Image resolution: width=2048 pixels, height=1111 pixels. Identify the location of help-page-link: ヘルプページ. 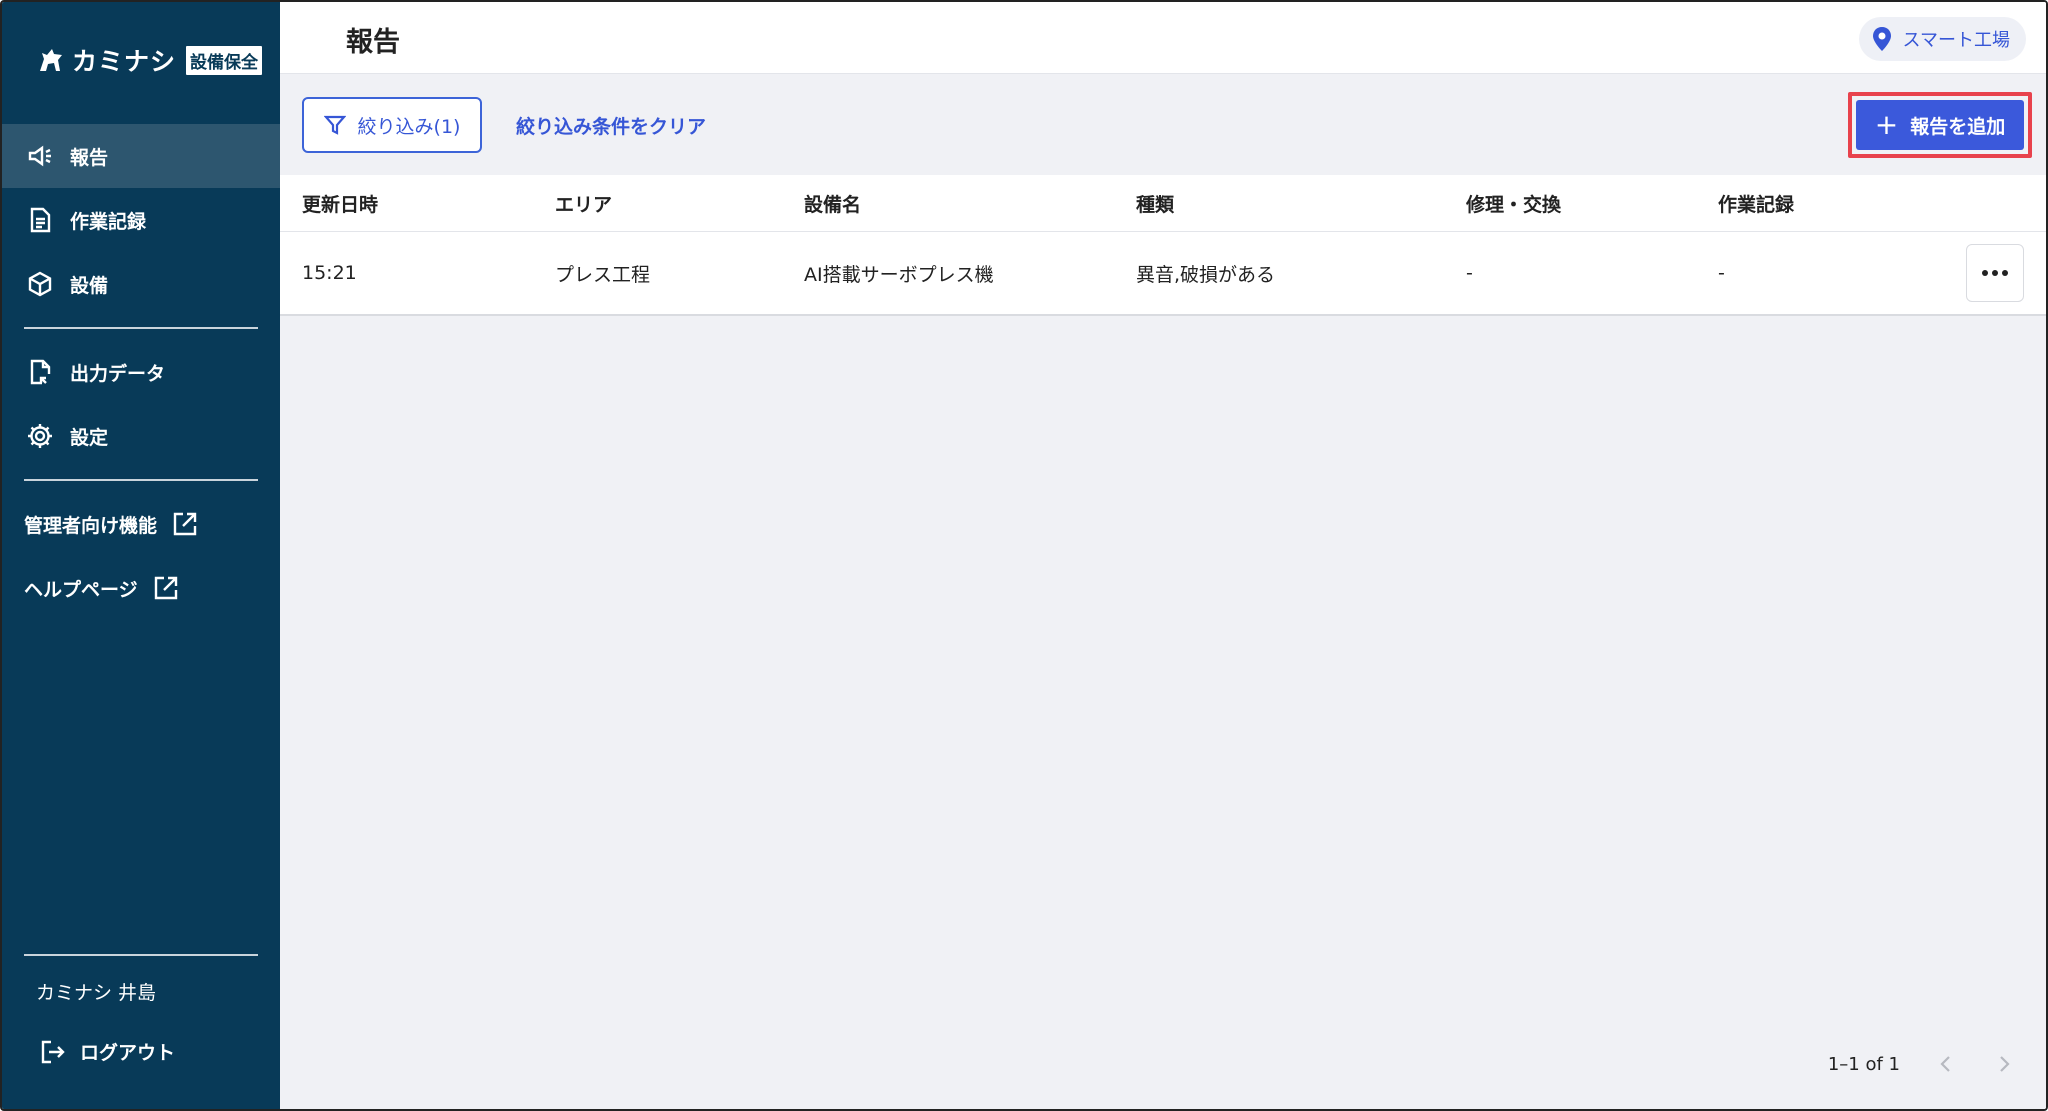
(102, 588).